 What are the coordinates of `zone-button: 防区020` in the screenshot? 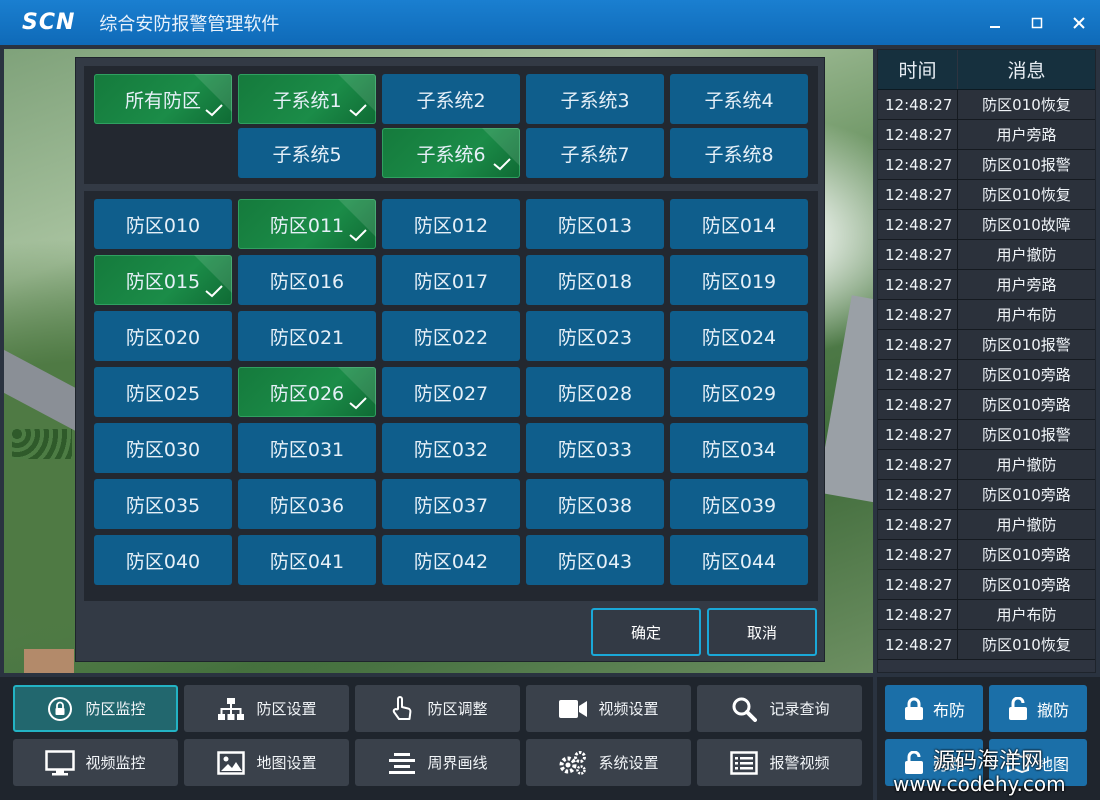 It's located at (163, 336).